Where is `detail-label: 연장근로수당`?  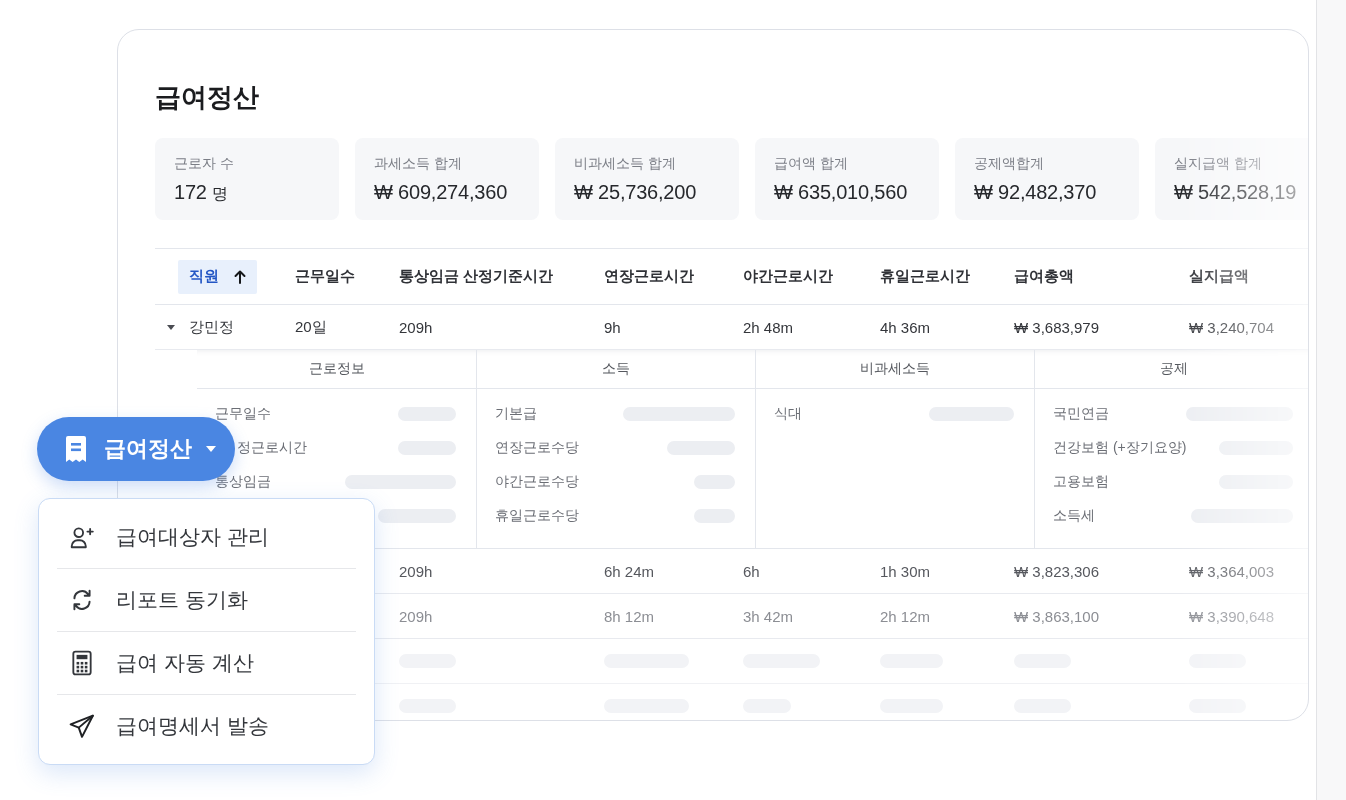
detail-label: 연장근로수당 is located at coordinates (537, 448).